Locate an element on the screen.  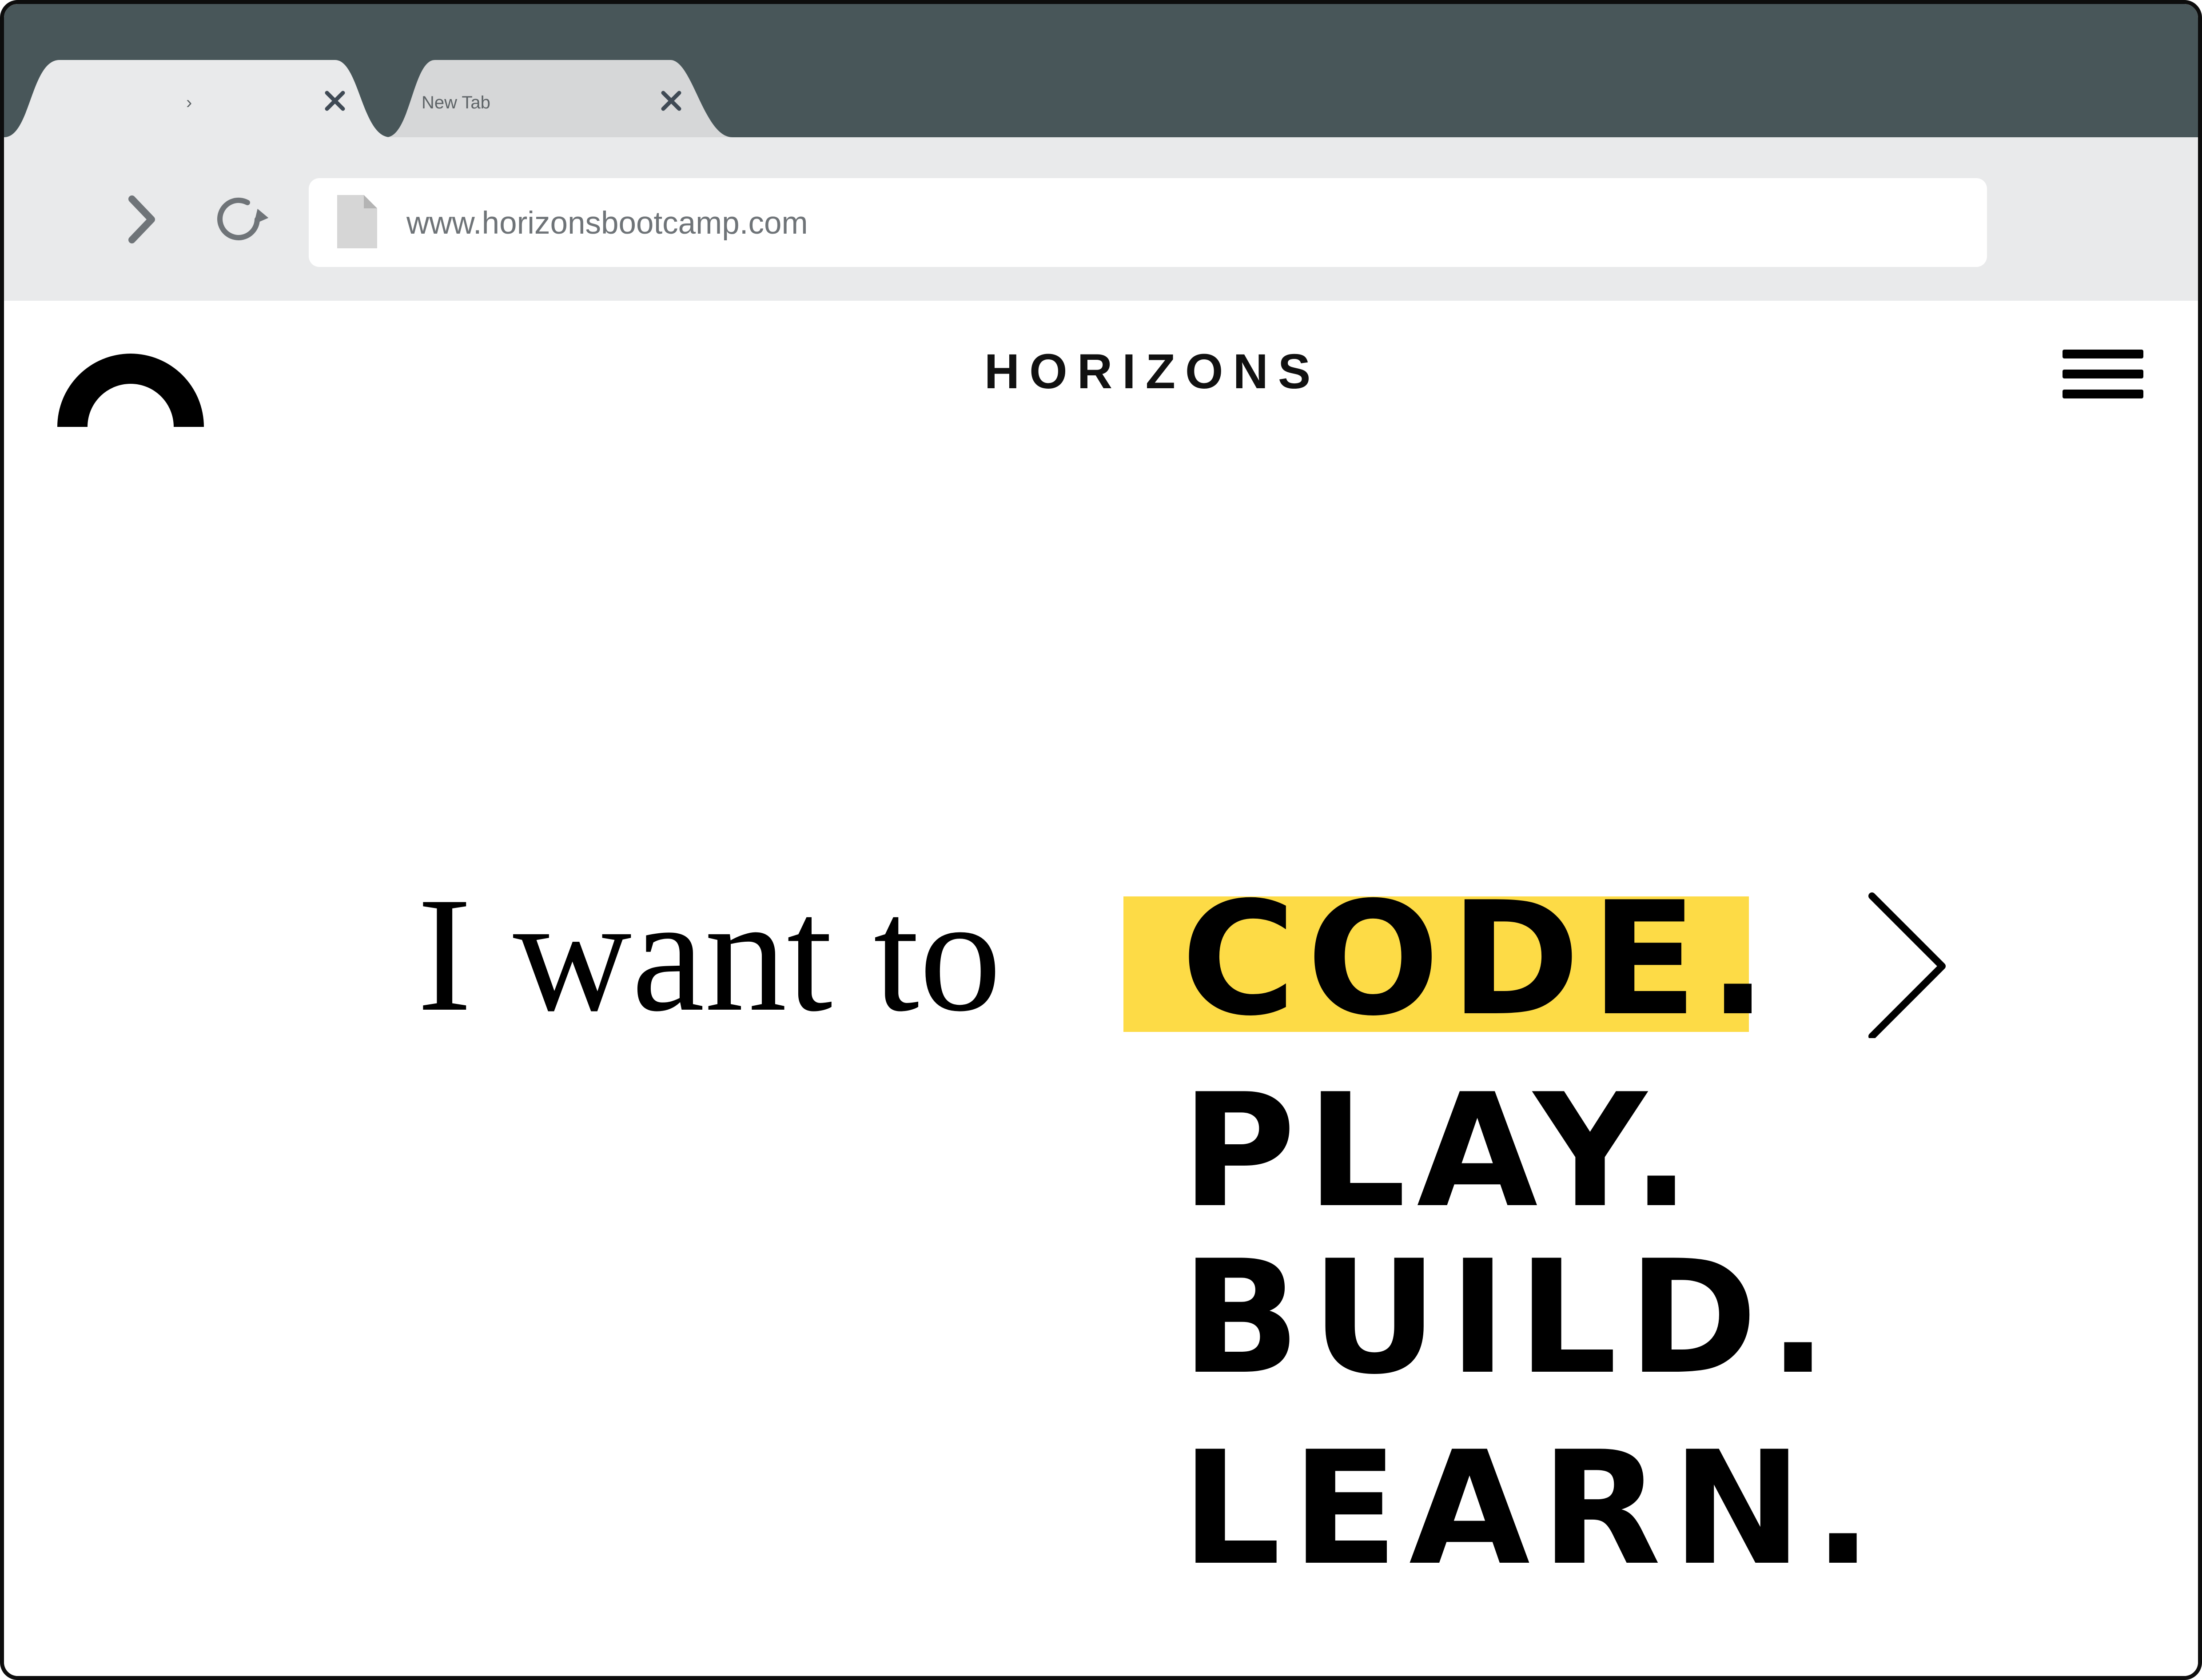
hero-word-play: PLAY. is located at coordinates (1441, 1151).